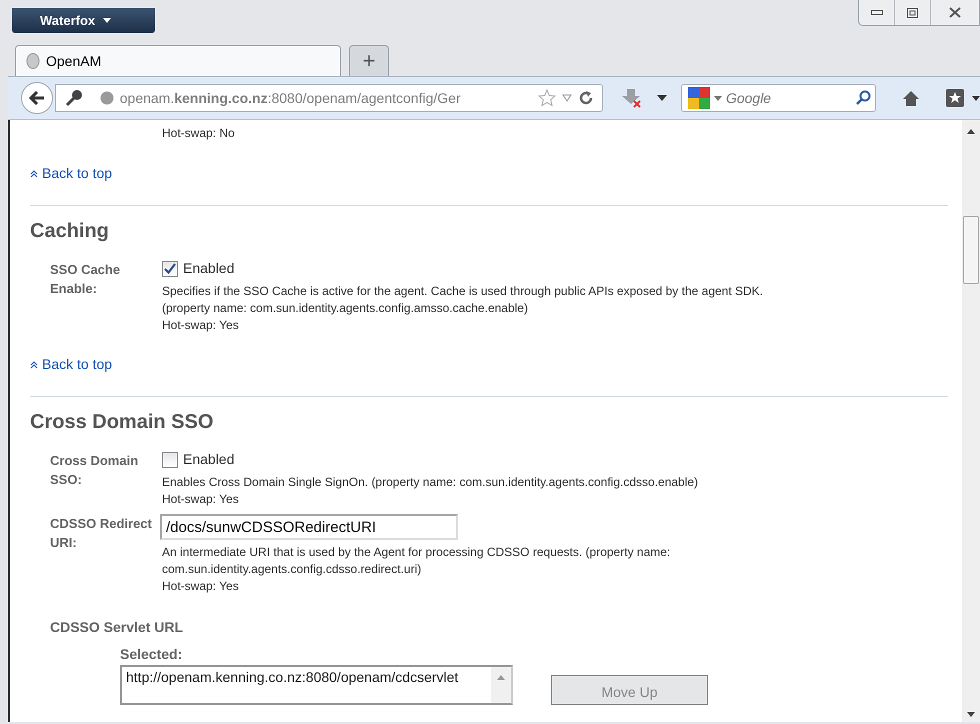  What do you see at coordinates (788, 98) in the screenshot?
I see `search-input: Google` at bounding box center [788, 98].